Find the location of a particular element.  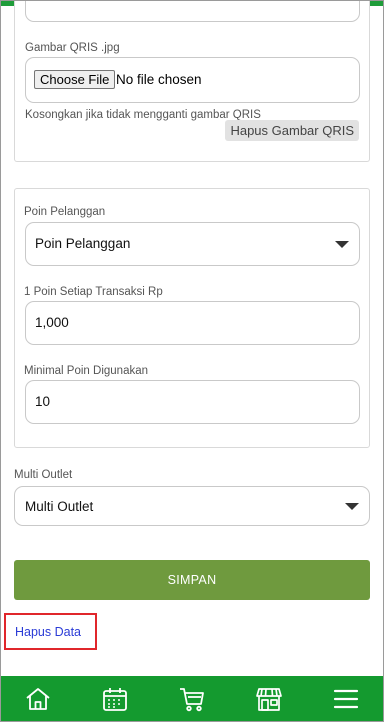

minimum-points-input: 10 is located at coordinates (192, 402).